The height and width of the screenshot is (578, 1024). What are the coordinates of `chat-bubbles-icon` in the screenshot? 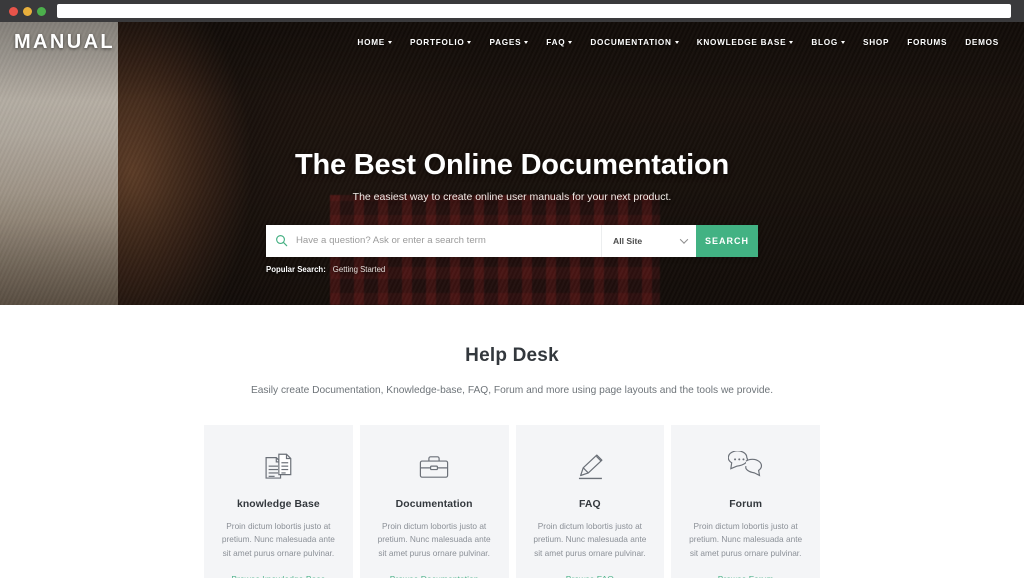 It's located at (745, 467).